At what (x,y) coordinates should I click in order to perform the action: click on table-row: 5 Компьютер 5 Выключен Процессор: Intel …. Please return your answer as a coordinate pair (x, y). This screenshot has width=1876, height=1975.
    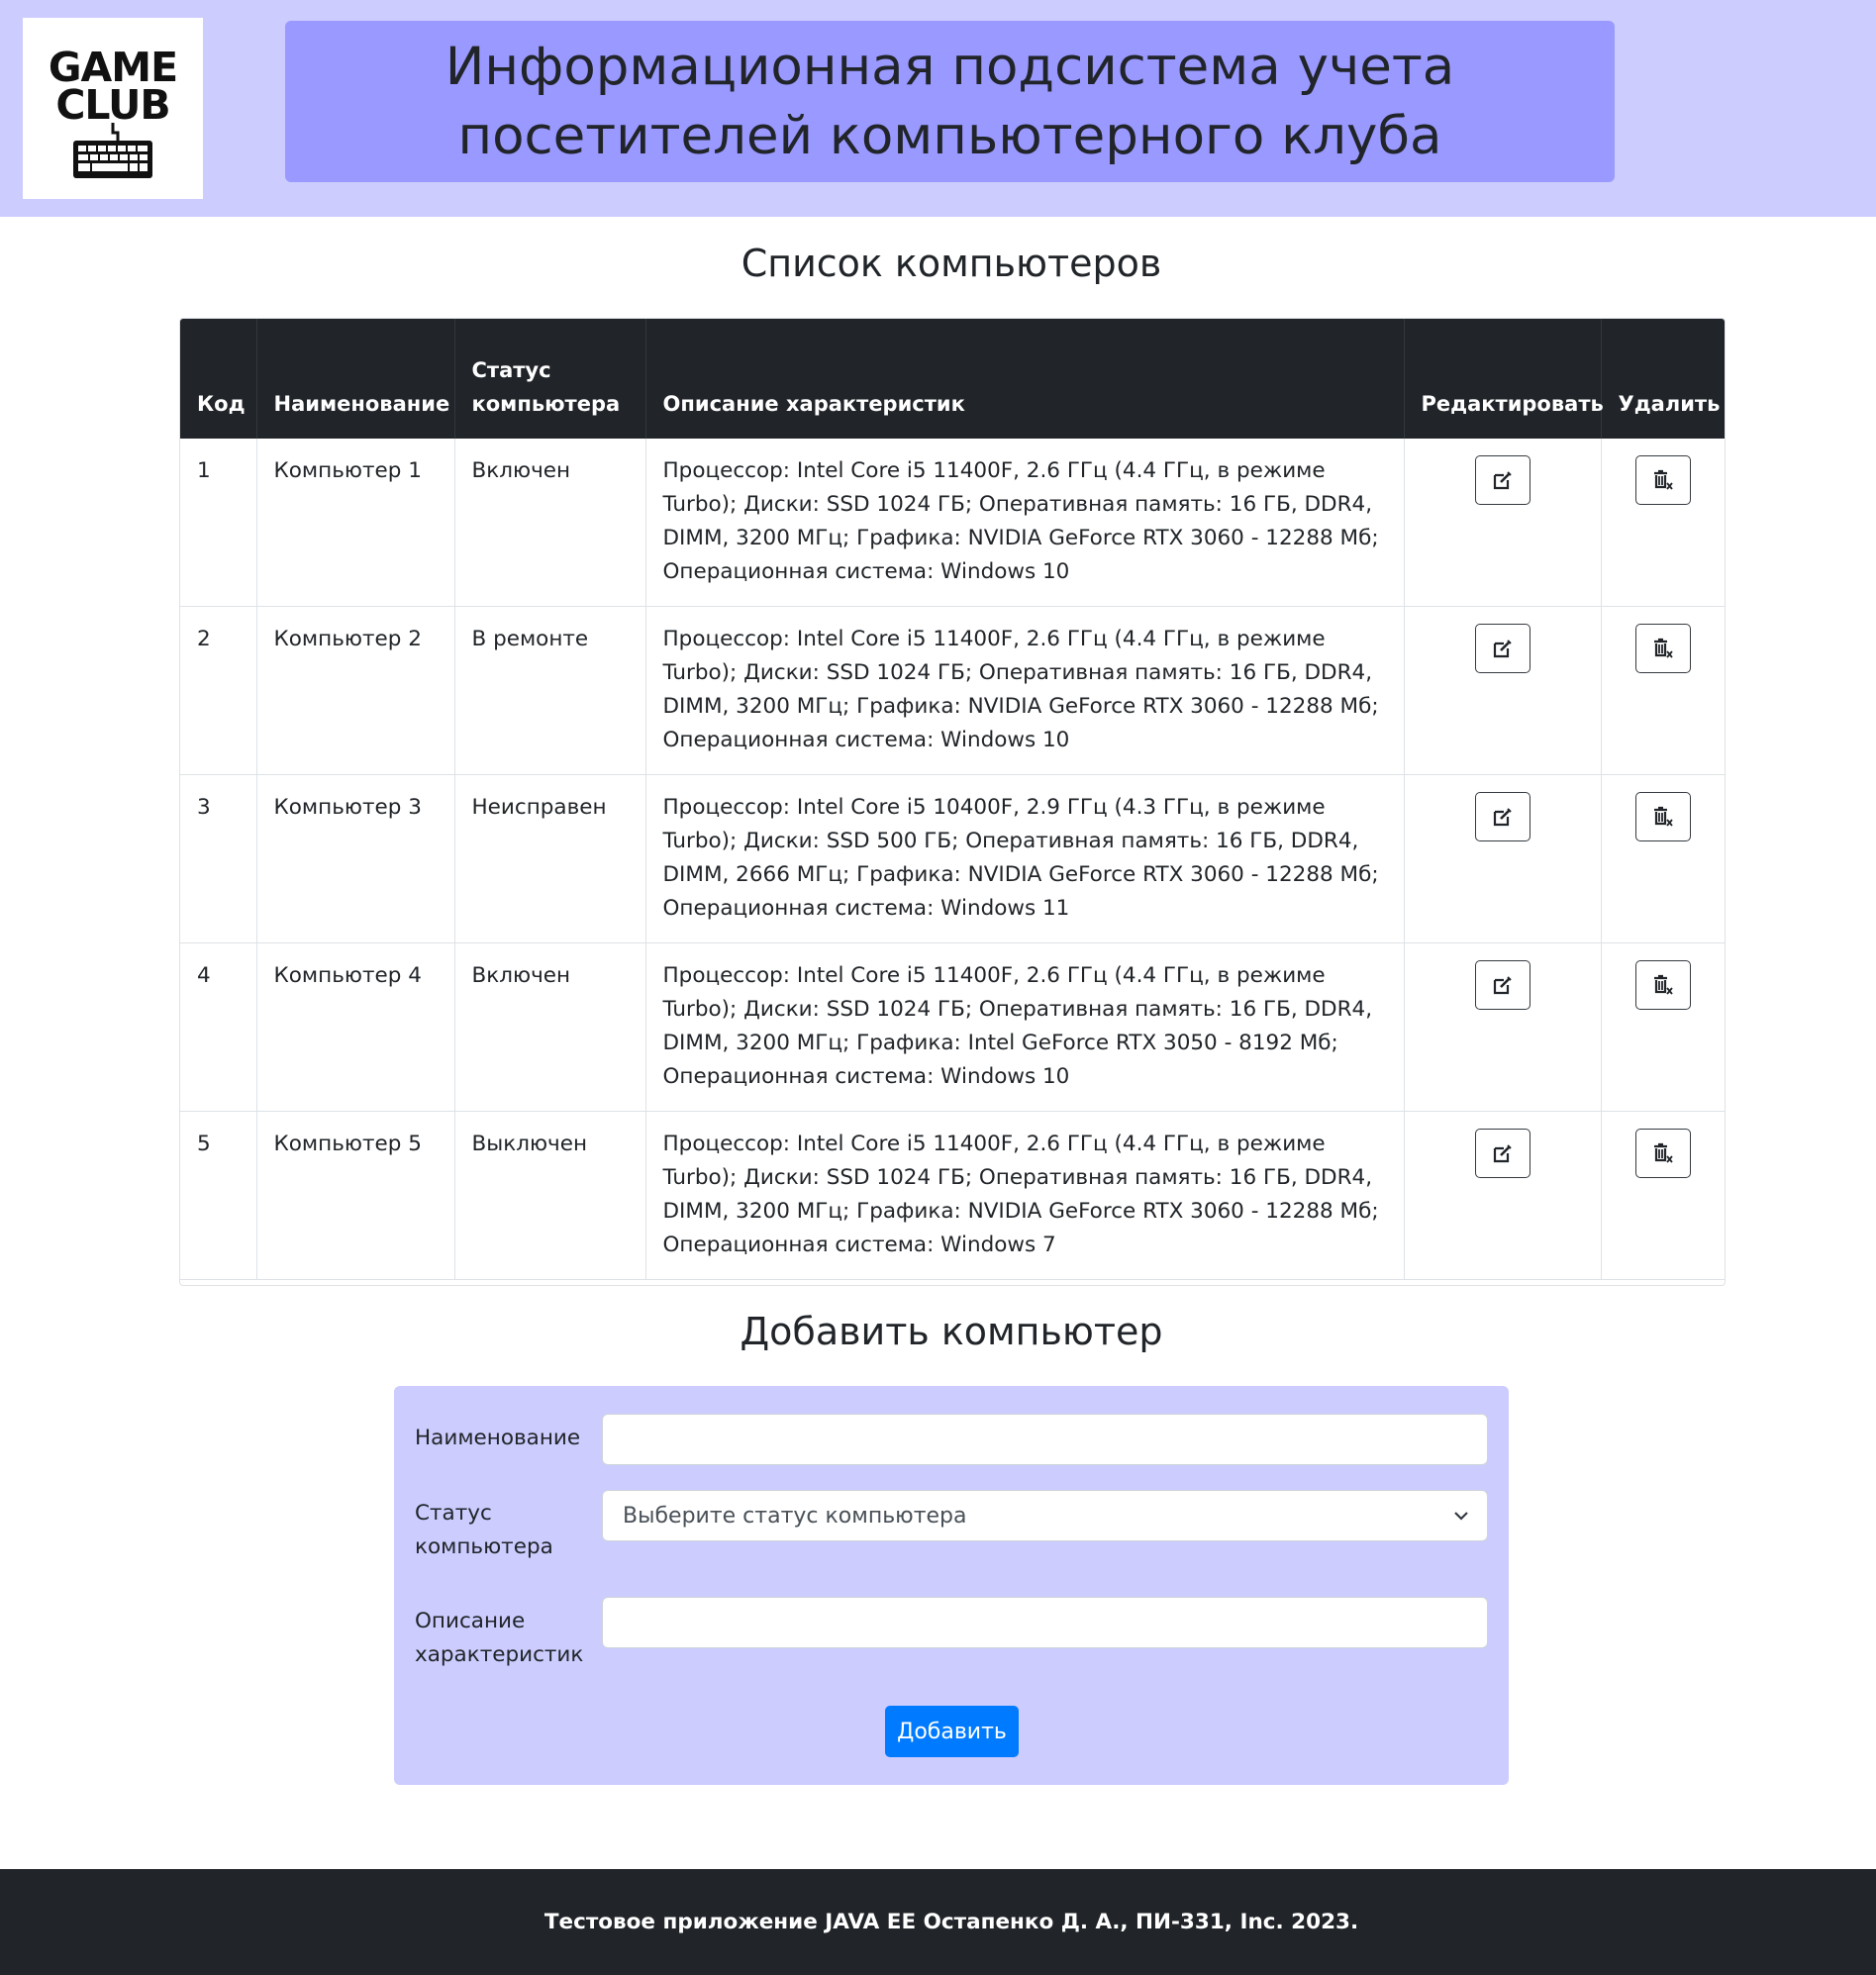
    Looking at the image, I should click on (952, 1196).